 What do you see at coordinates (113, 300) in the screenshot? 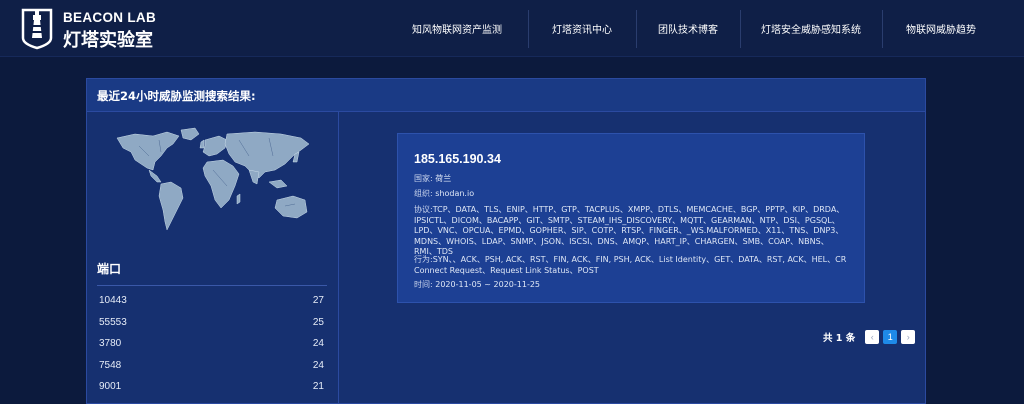
I see `port-number: 10443` at bounding box center [113, 300].